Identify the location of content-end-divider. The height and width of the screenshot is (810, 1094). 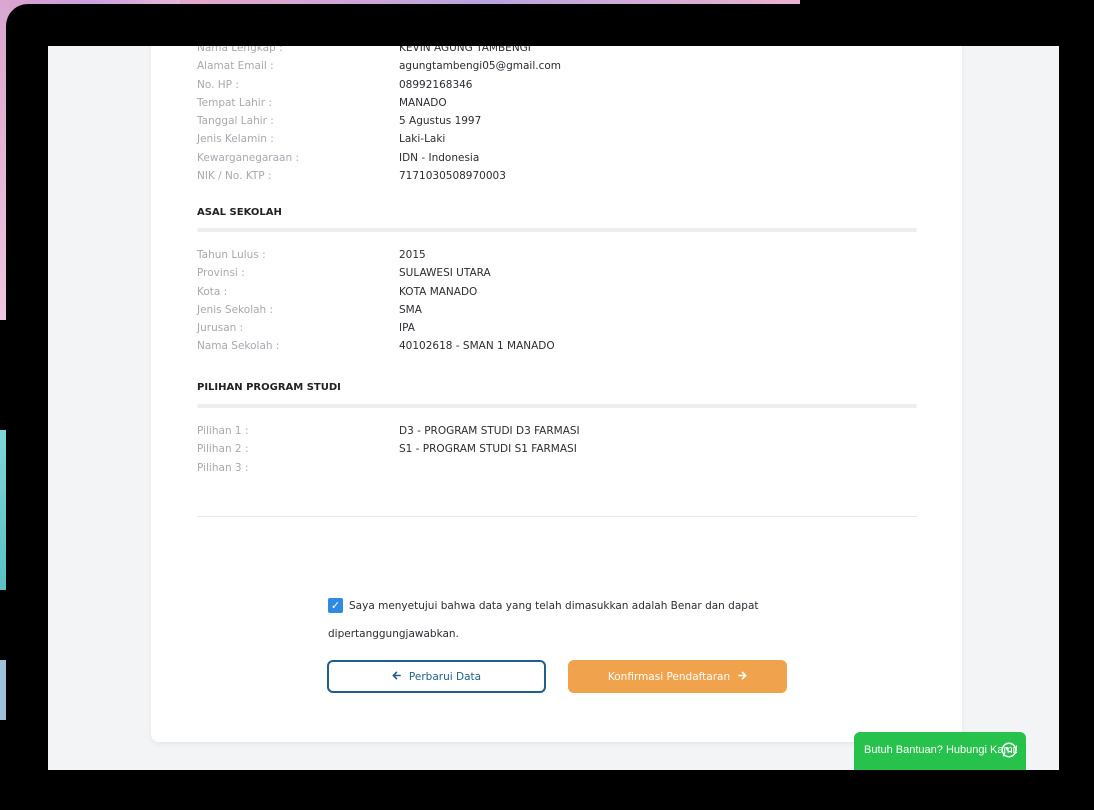
(557, 516).